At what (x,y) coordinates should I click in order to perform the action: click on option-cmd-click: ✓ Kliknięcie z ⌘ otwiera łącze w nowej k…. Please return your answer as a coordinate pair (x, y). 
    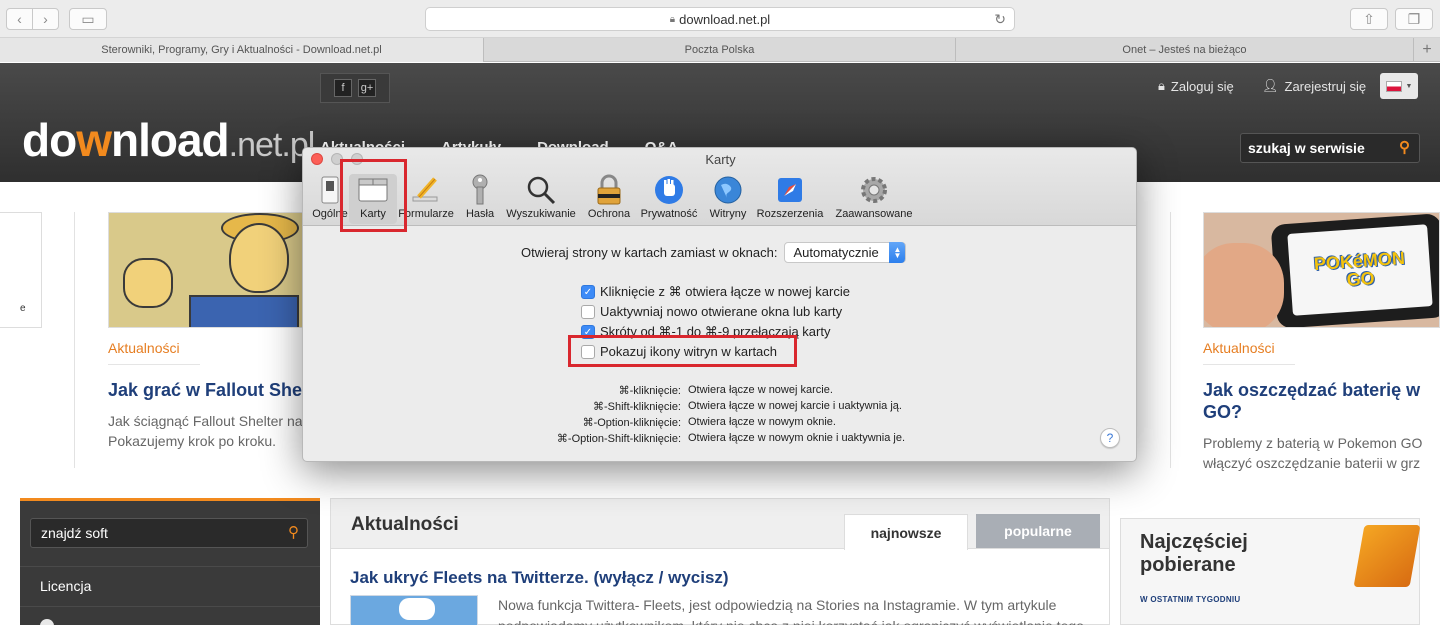
    Looking at the image, I should click on (715, 292).